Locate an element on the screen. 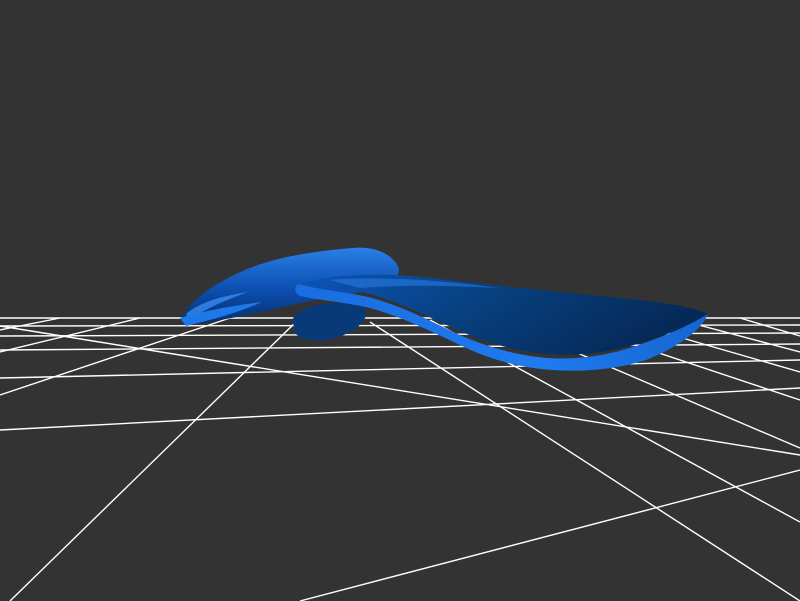 Image resolution: width=800 pixels, height=601 pixels. blue-3d-model is located at coordinates (444, 309).